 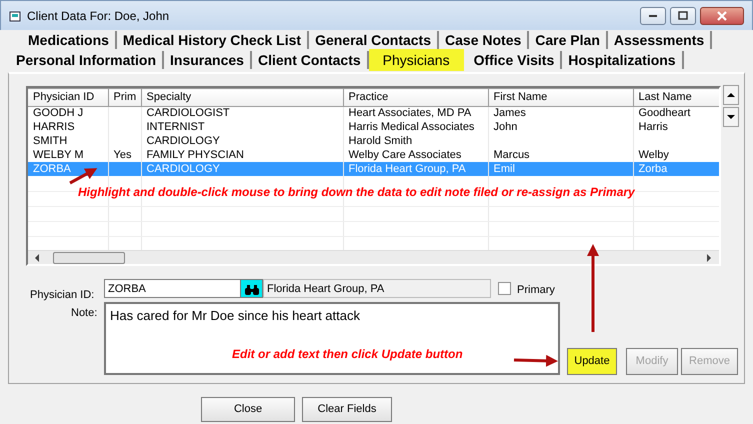 I want to click on annotation-text: Edit or add text then click Update button, so click(x=347, y=354).